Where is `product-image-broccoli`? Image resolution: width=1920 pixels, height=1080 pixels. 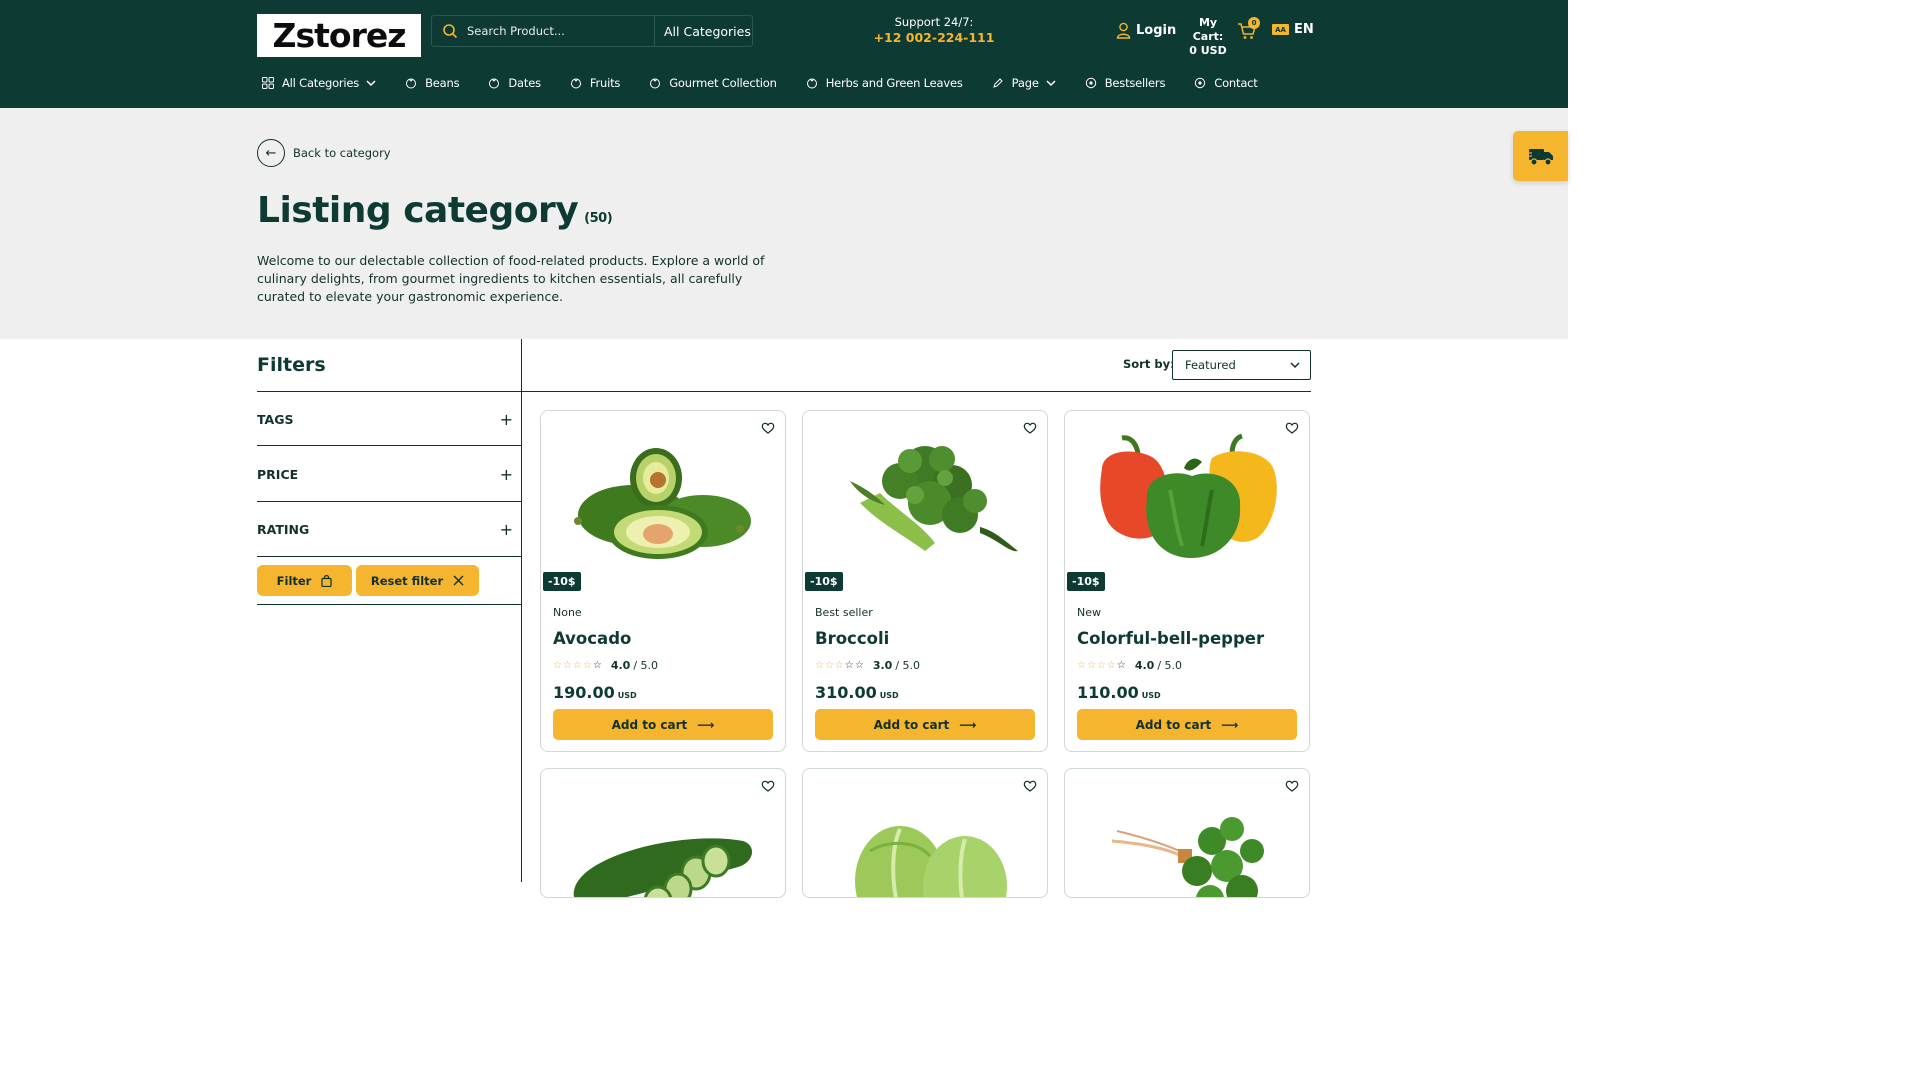 product-image-broccoli is located at coordinates (925, 498).